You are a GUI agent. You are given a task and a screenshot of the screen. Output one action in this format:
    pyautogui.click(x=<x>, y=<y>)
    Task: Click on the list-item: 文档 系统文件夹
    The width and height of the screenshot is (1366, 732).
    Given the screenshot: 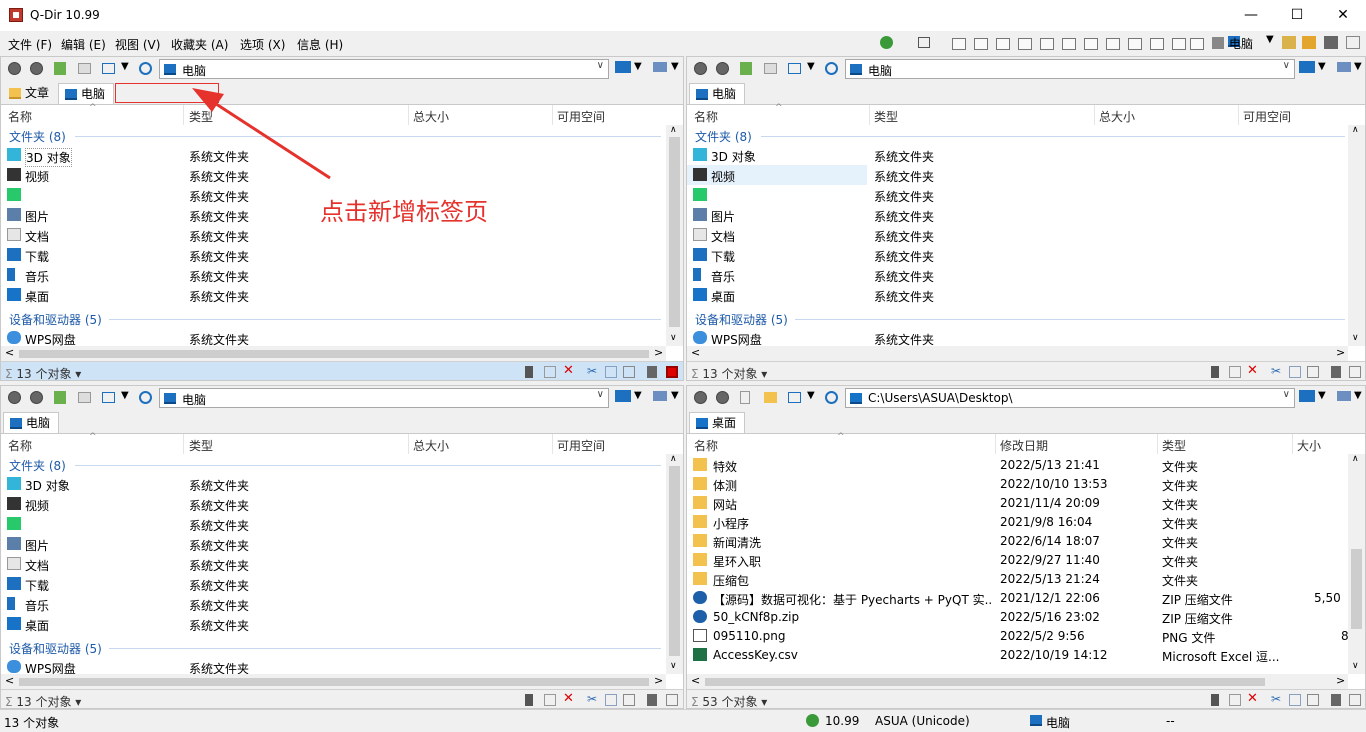 What is the action you would take?
    pyautogui.click(x=332, y=564)
    